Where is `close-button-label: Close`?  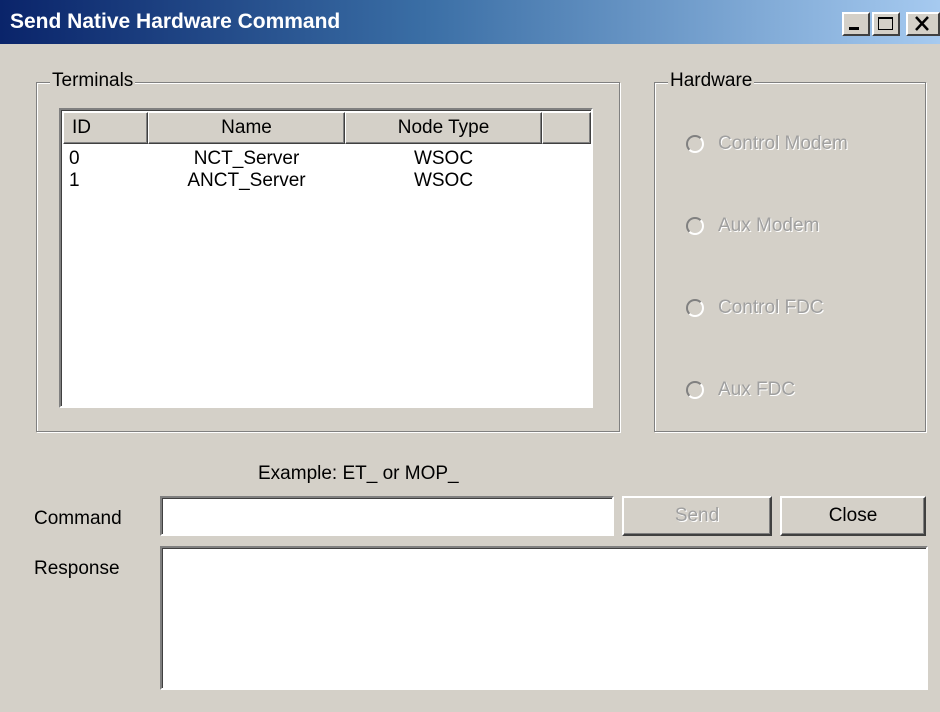
close-button-label: Close is located at coordinates (853, 515).